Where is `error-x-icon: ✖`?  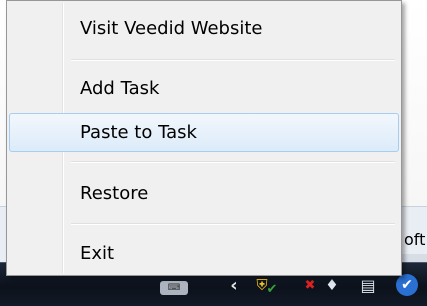 error-x-icon: ✖ is located at coordinates (310, 285).